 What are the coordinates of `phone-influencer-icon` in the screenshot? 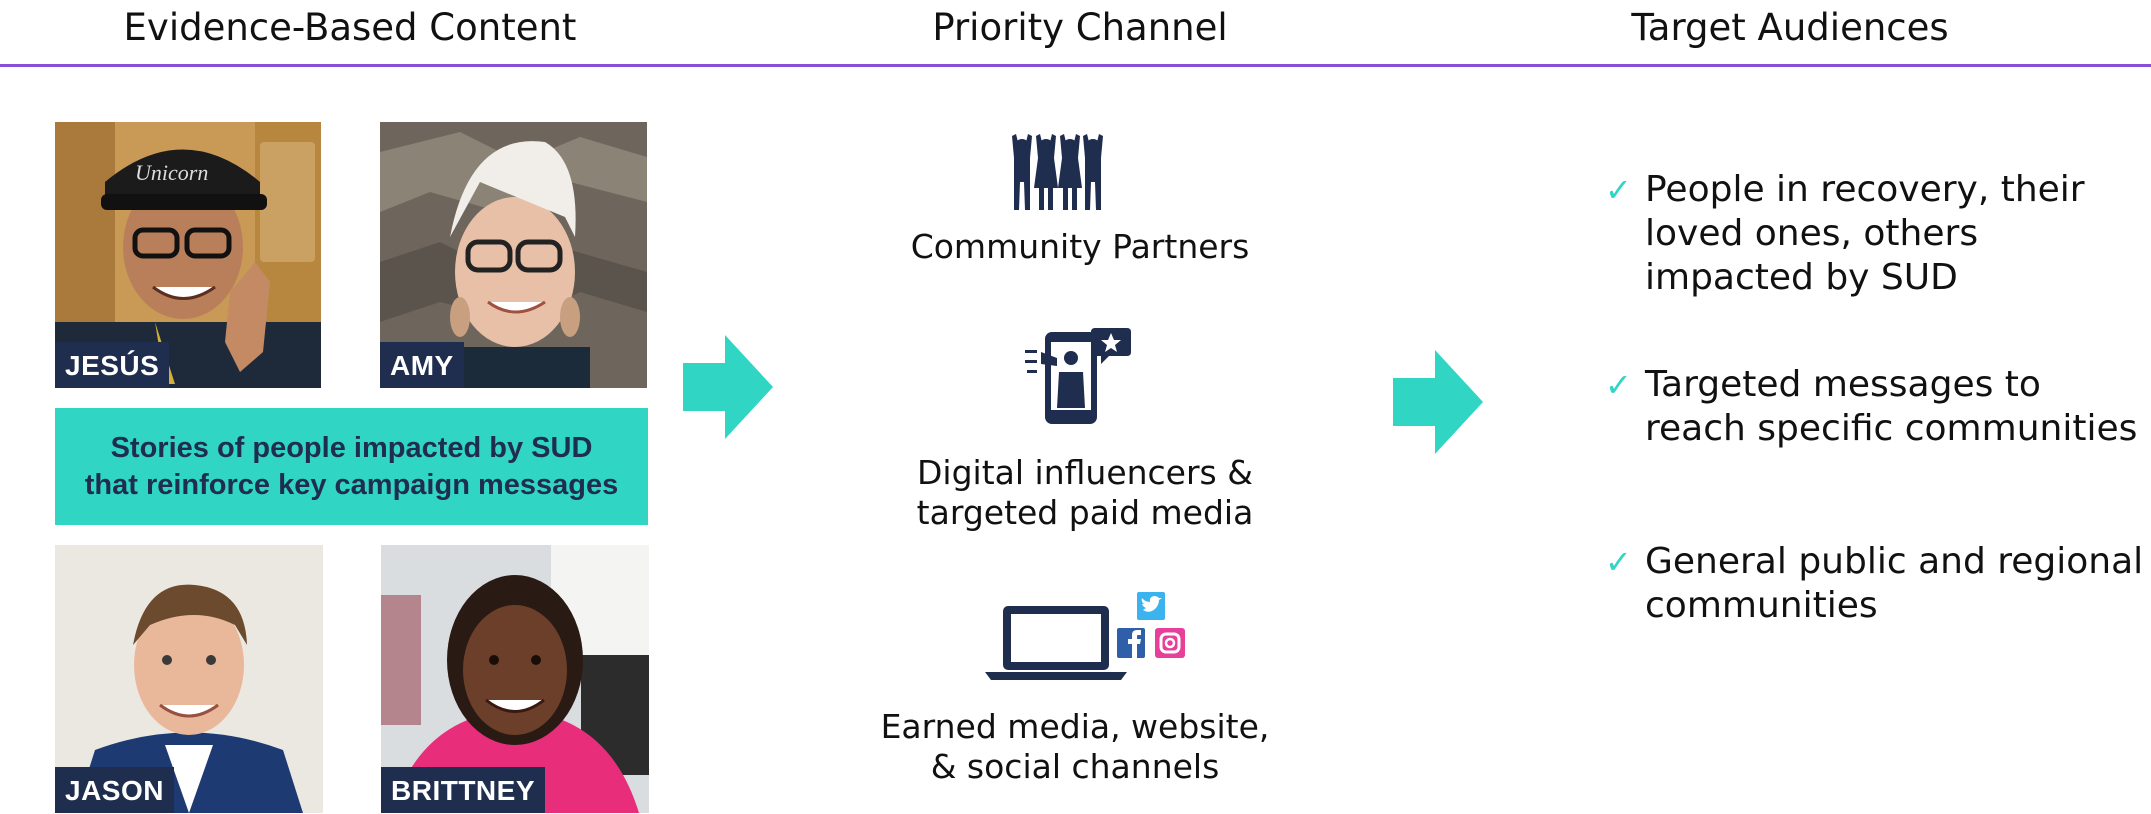 It's located at (1078, 376).